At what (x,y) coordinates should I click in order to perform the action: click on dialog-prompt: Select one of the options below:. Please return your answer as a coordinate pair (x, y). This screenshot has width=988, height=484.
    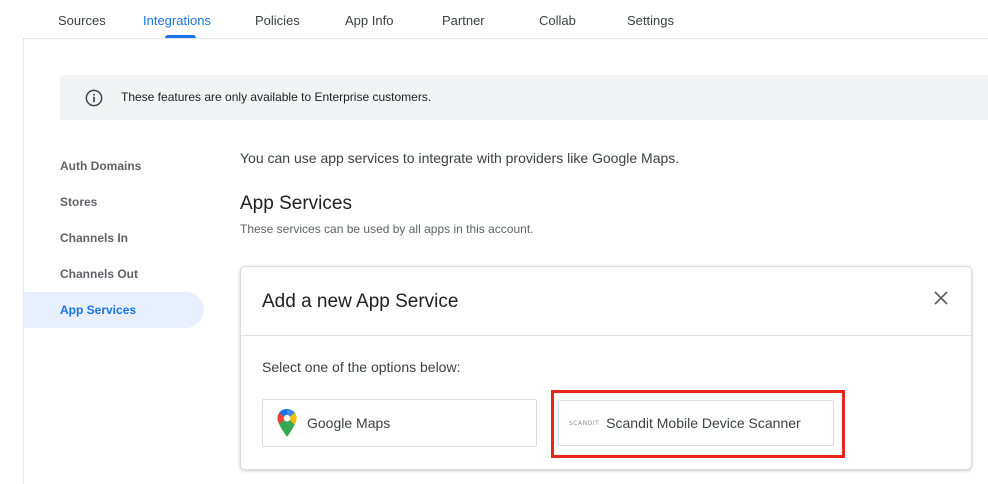
    Looking at the image, I should click on (361, 367).